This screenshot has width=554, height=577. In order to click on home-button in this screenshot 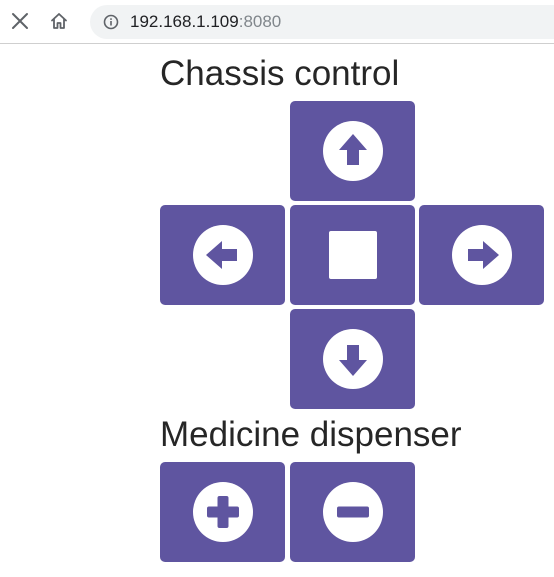, I will do `click(59, 21)`.